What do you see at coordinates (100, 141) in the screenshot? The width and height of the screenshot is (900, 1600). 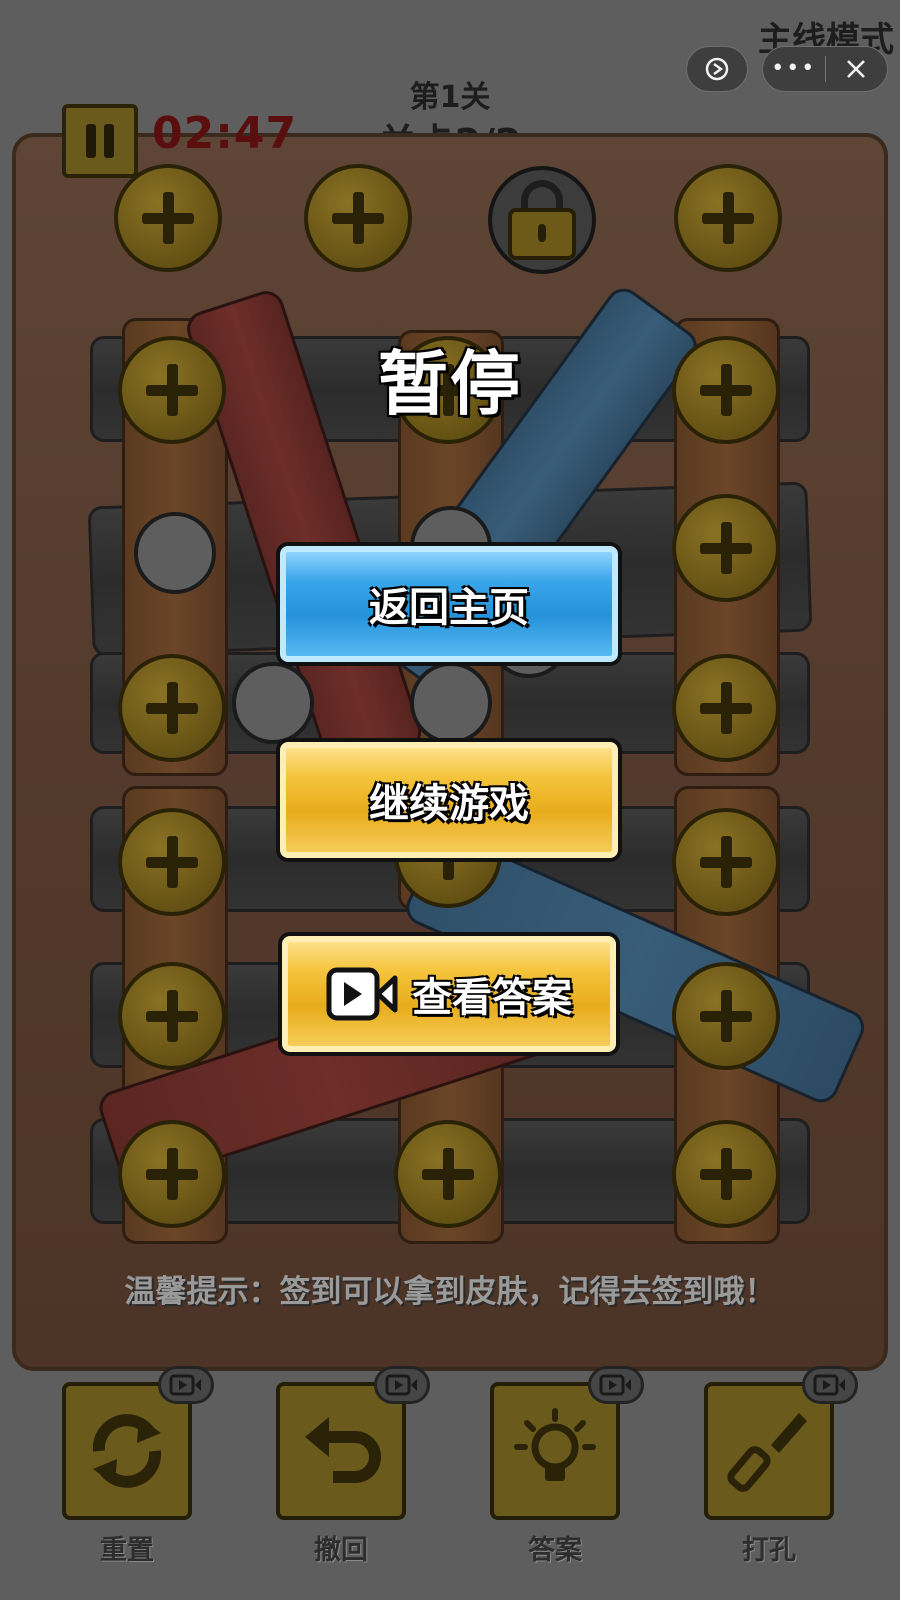 I see `pause-button` at bounding box center [100, 141].